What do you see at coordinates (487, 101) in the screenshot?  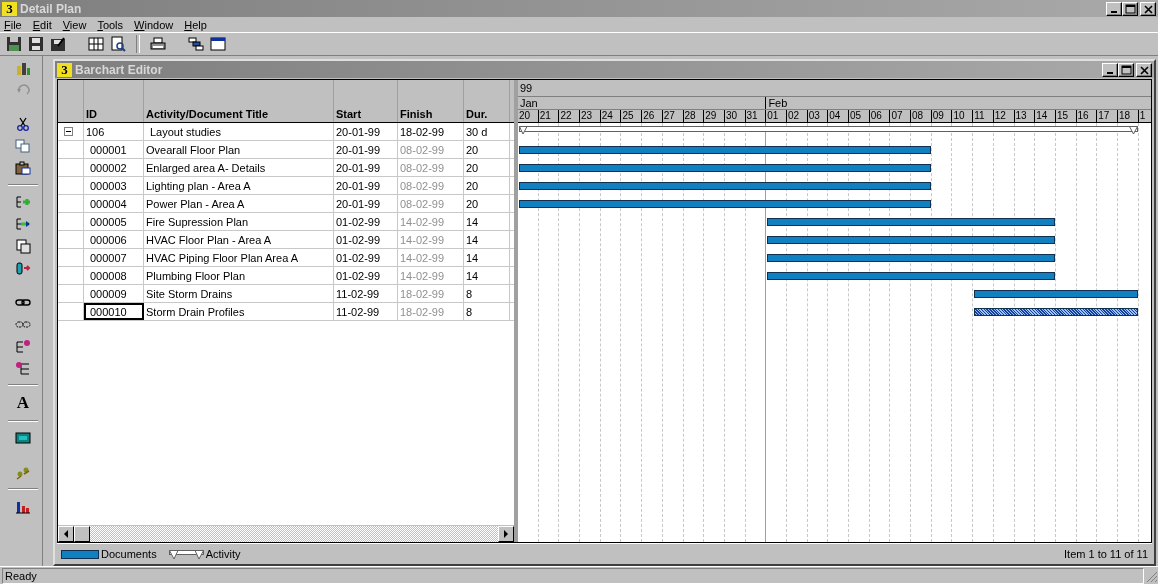 I see `column-header: Dur.` at bounding box center [487, 101].